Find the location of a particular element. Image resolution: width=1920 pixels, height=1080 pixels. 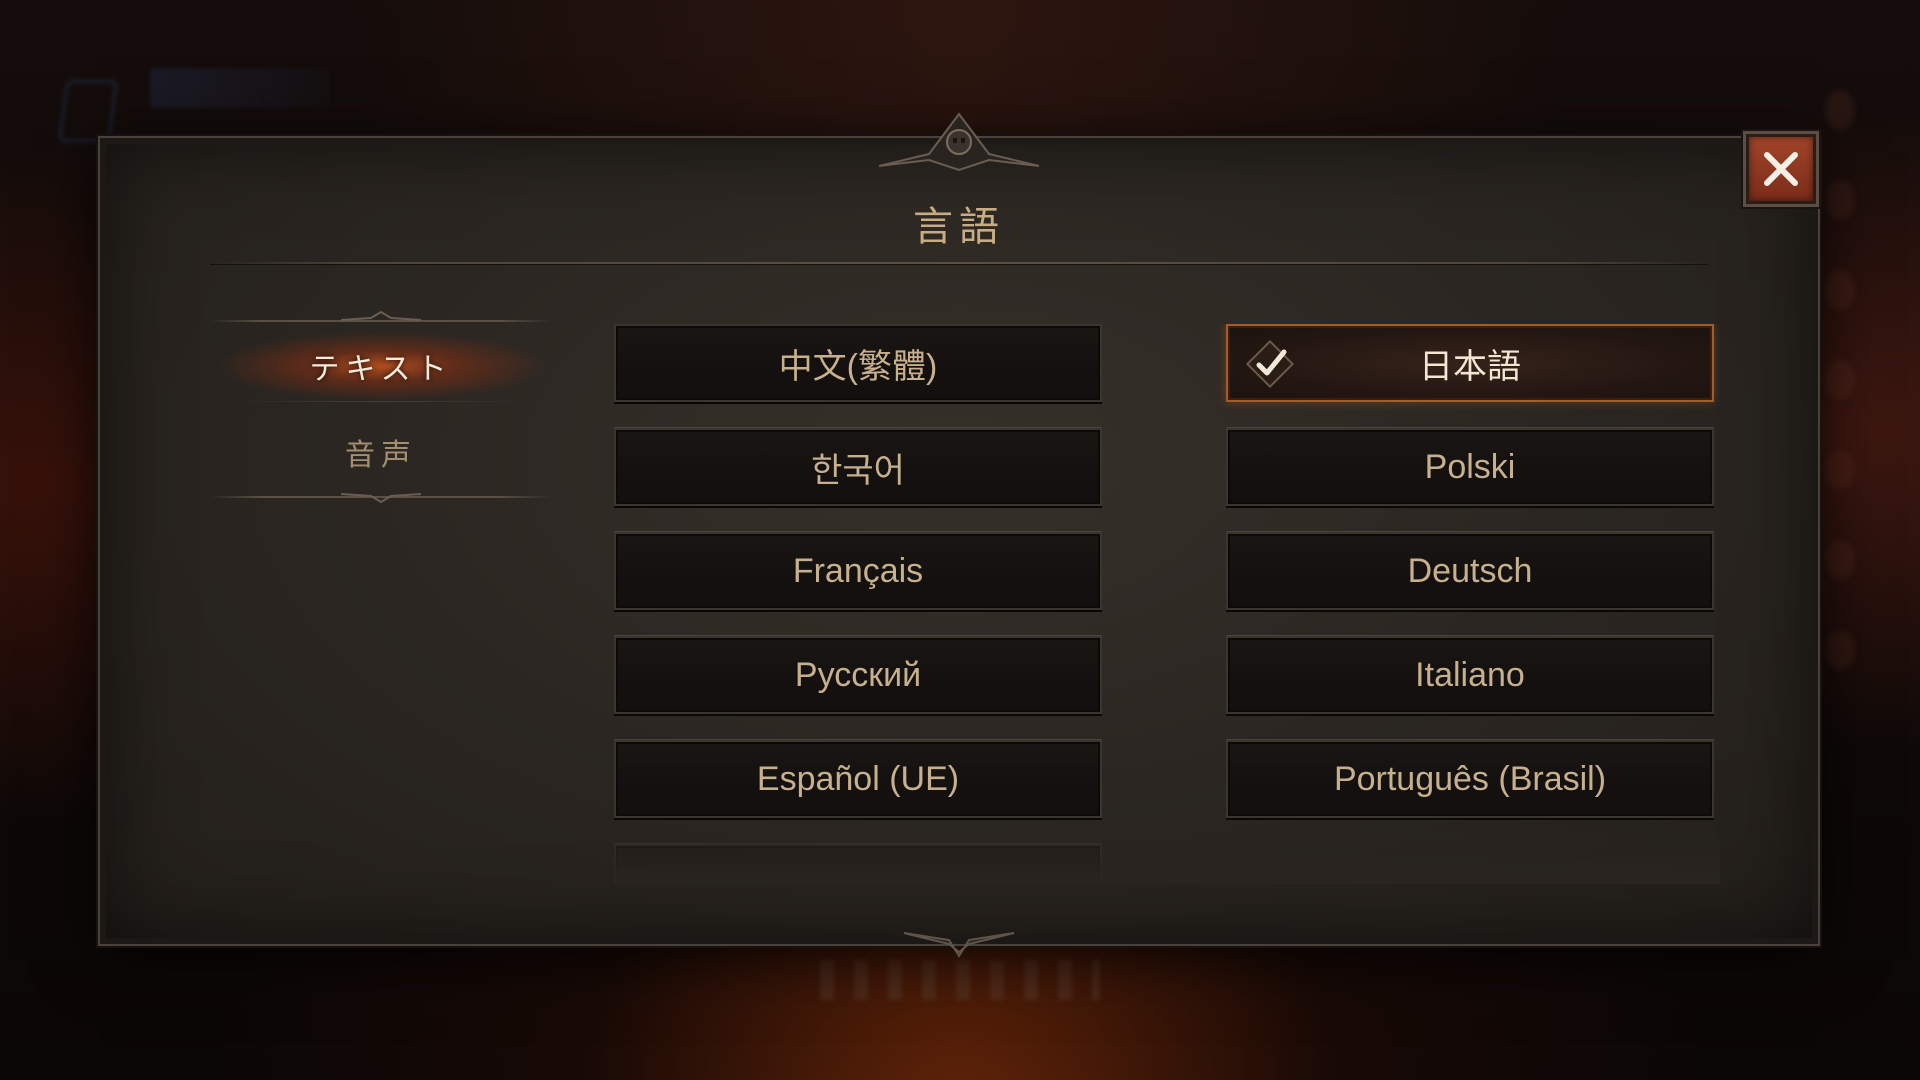

language-option-zh-tw: 中文(繁體) is located at coordinates (858, 363).